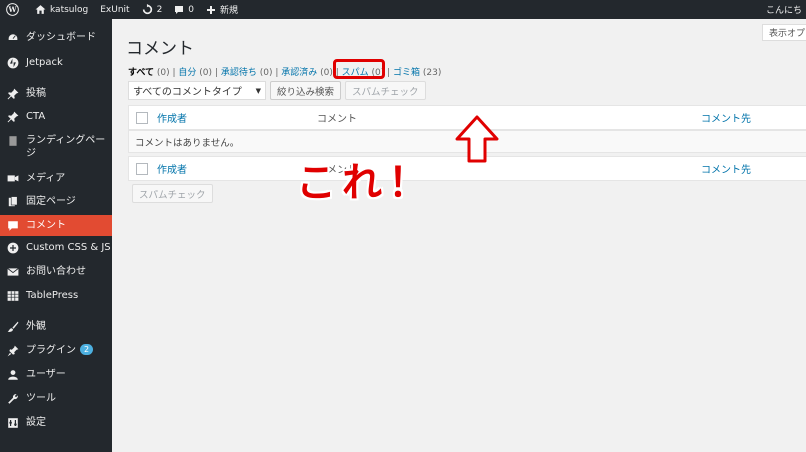  I want to click on admin-bar: W katsulog ExUnit 2 0 新規 こんにち, so click(403, 9).